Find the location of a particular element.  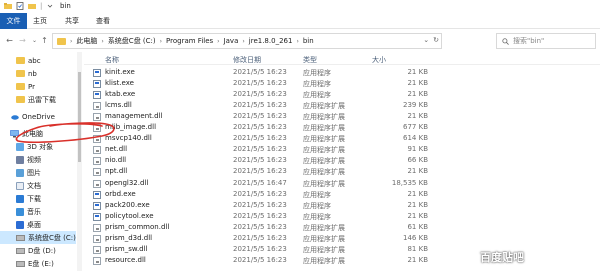

tab-home: 主页 is located at coordinates (40, 21).